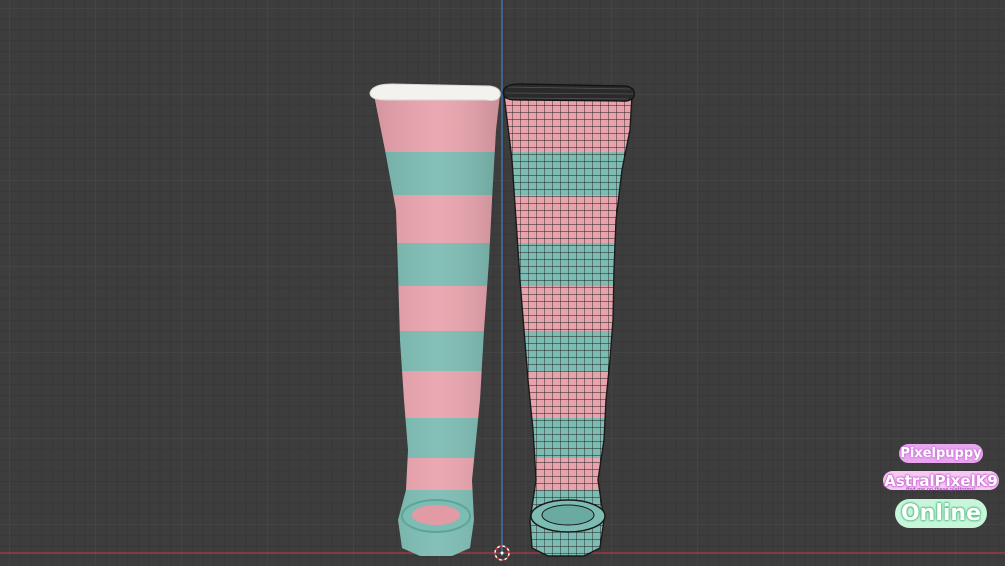 This screenshot has height=566, width=1005. What do you see at coordinates (941, 453) in the screenshot?
I see `watermark-line-1: Pixelpuppy` at bounding box center [941, 453].